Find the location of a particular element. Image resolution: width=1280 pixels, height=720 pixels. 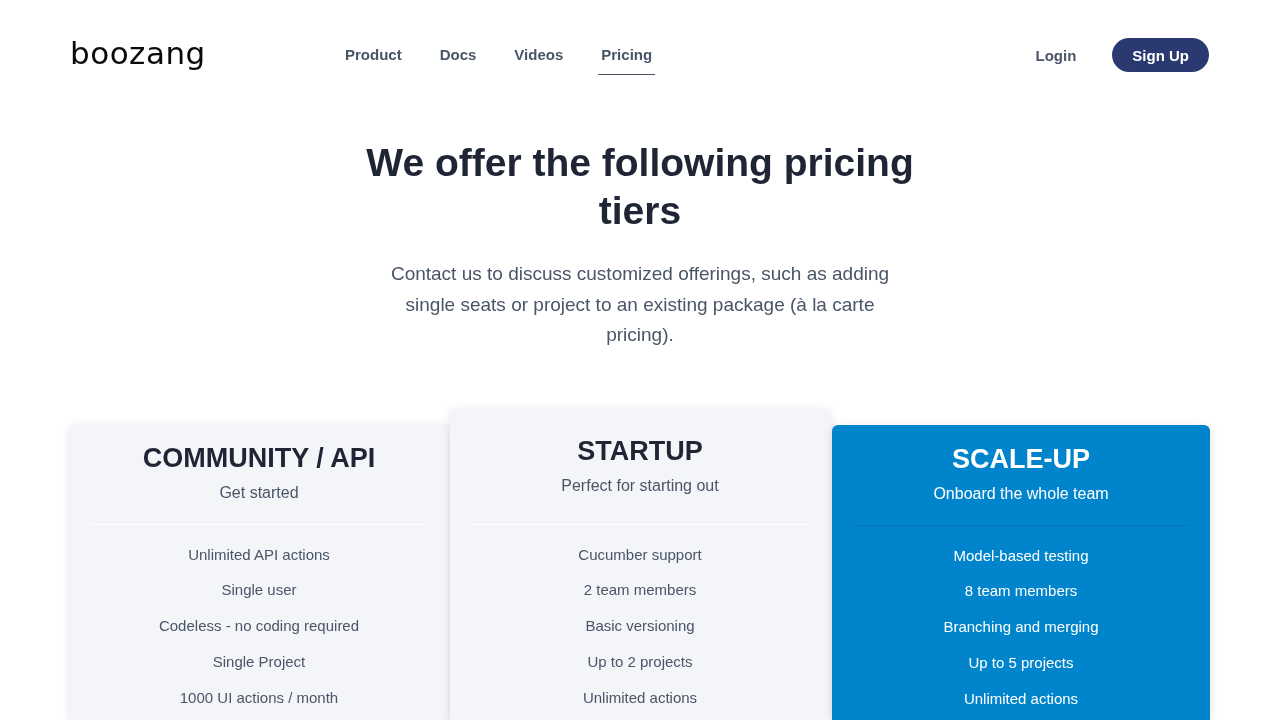

feature-item: 8 team members is located at coordinates (1021, 591).